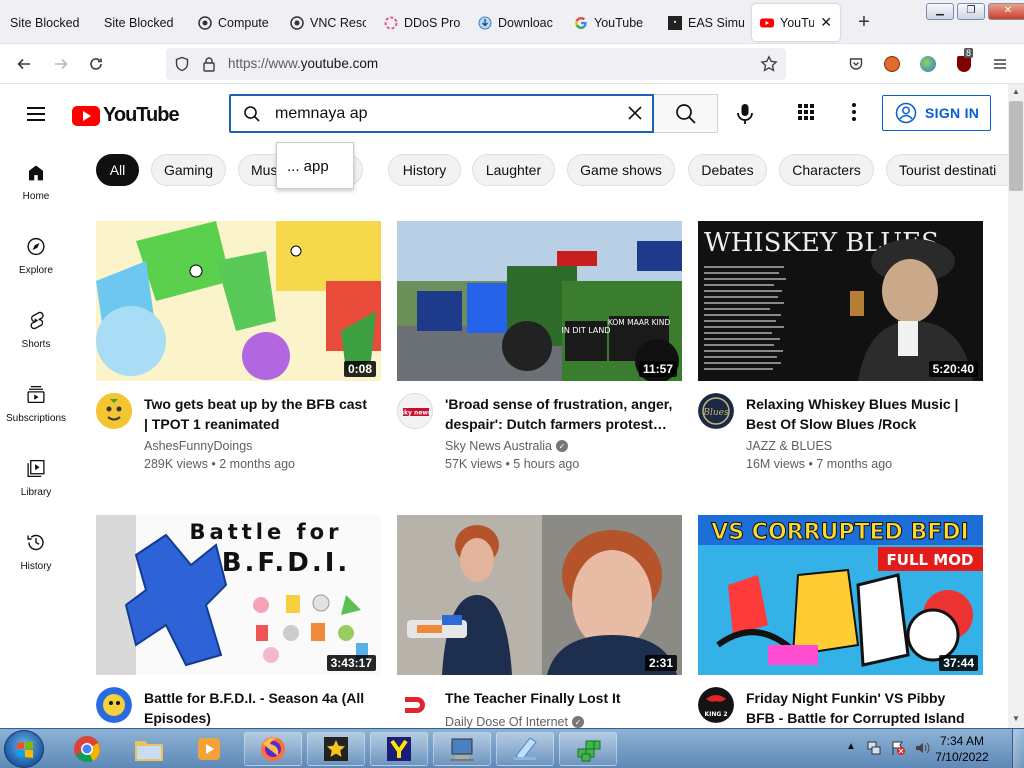 The height and width of the screenshot is (768, 1024). What do you see at coordinates (238, 301) in the screenshot?
I see `video-thumbnail: 0:08` at bounding box center [238, 301].